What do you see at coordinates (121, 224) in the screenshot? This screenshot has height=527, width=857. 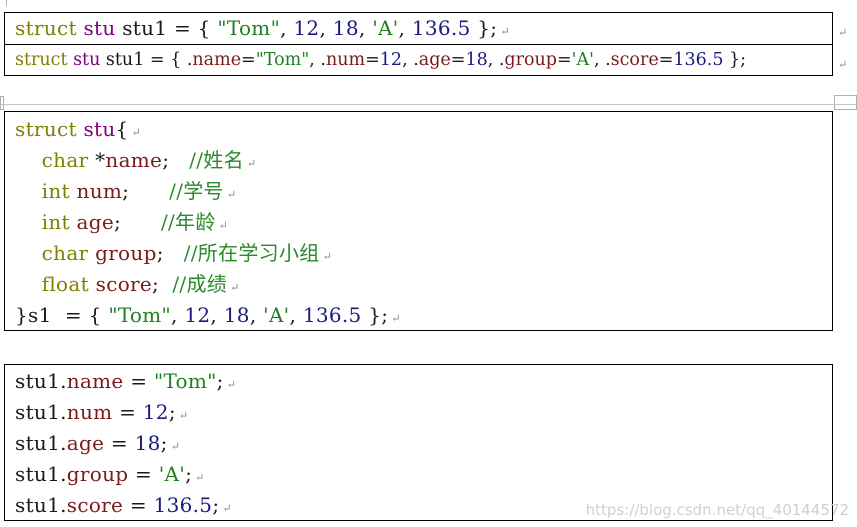 I see `code-line: int age; //年龄 ↵` at bounding box center [121, 224].